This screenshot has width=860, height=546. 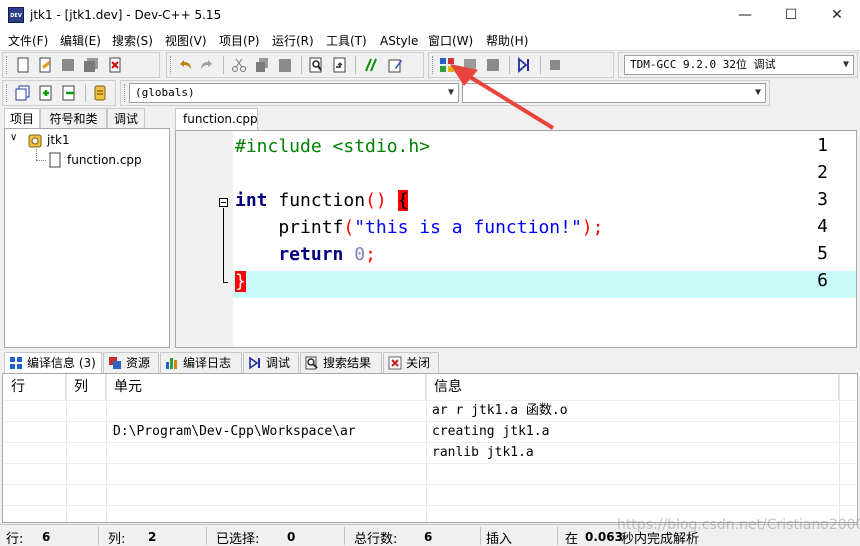 I want to click on redo-icon, so click(x=207, y=65).